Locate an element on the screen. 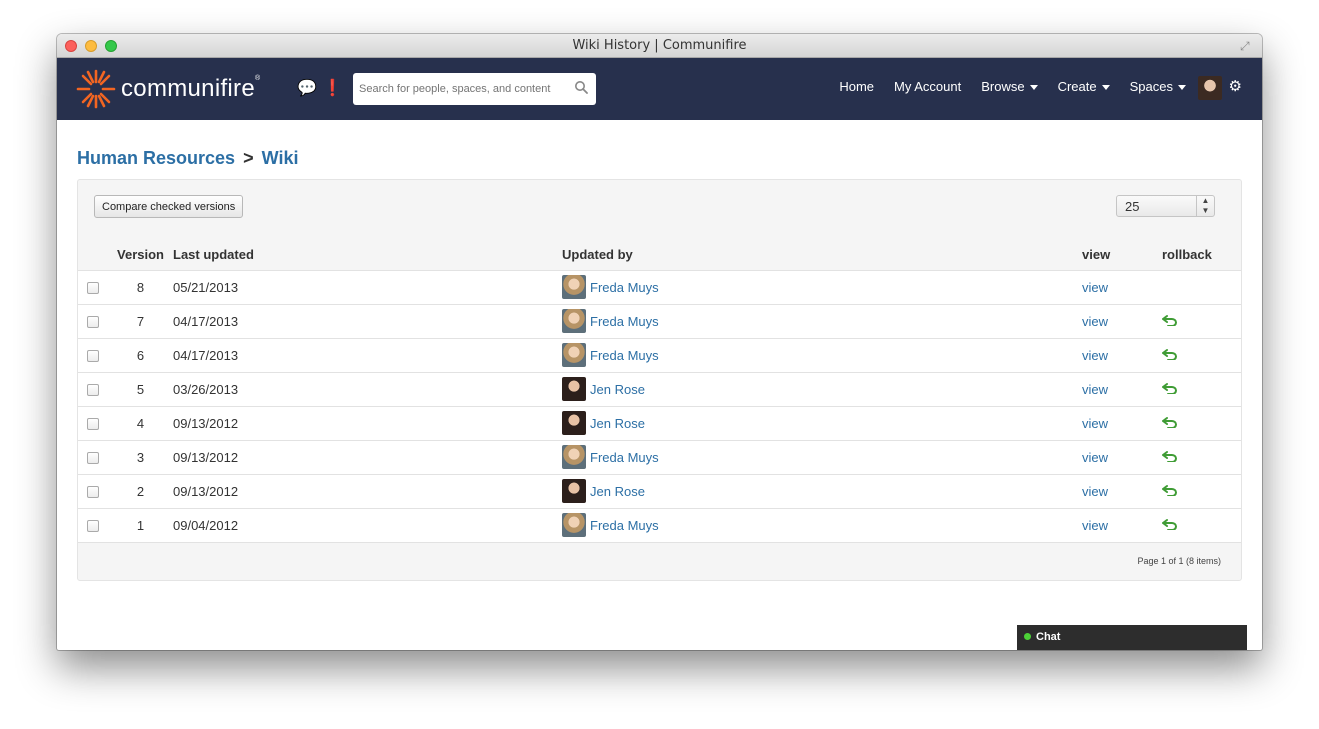  search-icon is located at coordinates (581, 87).